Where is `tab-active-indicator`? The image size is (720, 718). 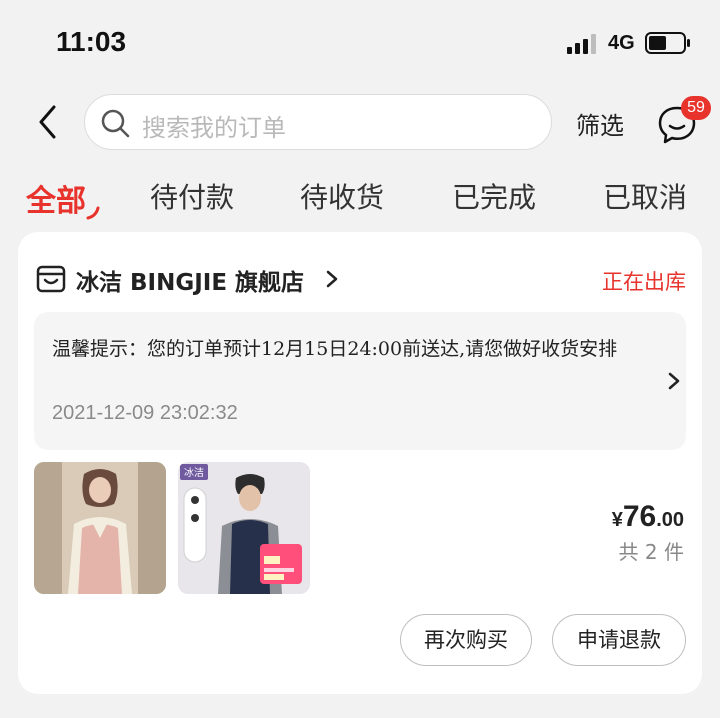 tab-active-indicator is located at coordinates (93, 213).